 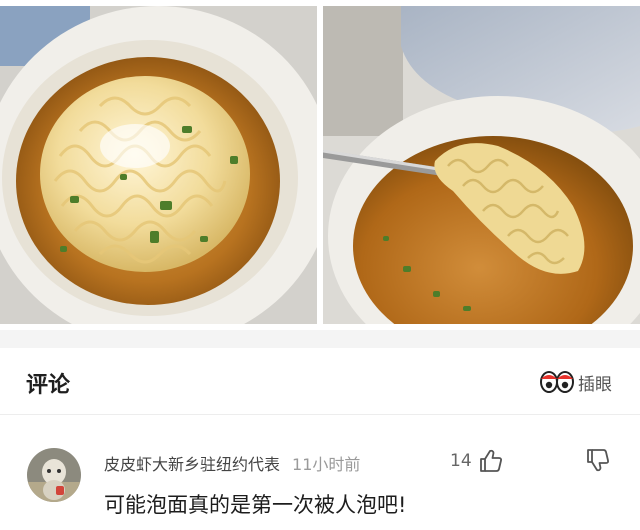 What do you see at coordinates (490, 460) in the screenshot?
I see `thumb-up-icon` at bounding box center [490, 460].